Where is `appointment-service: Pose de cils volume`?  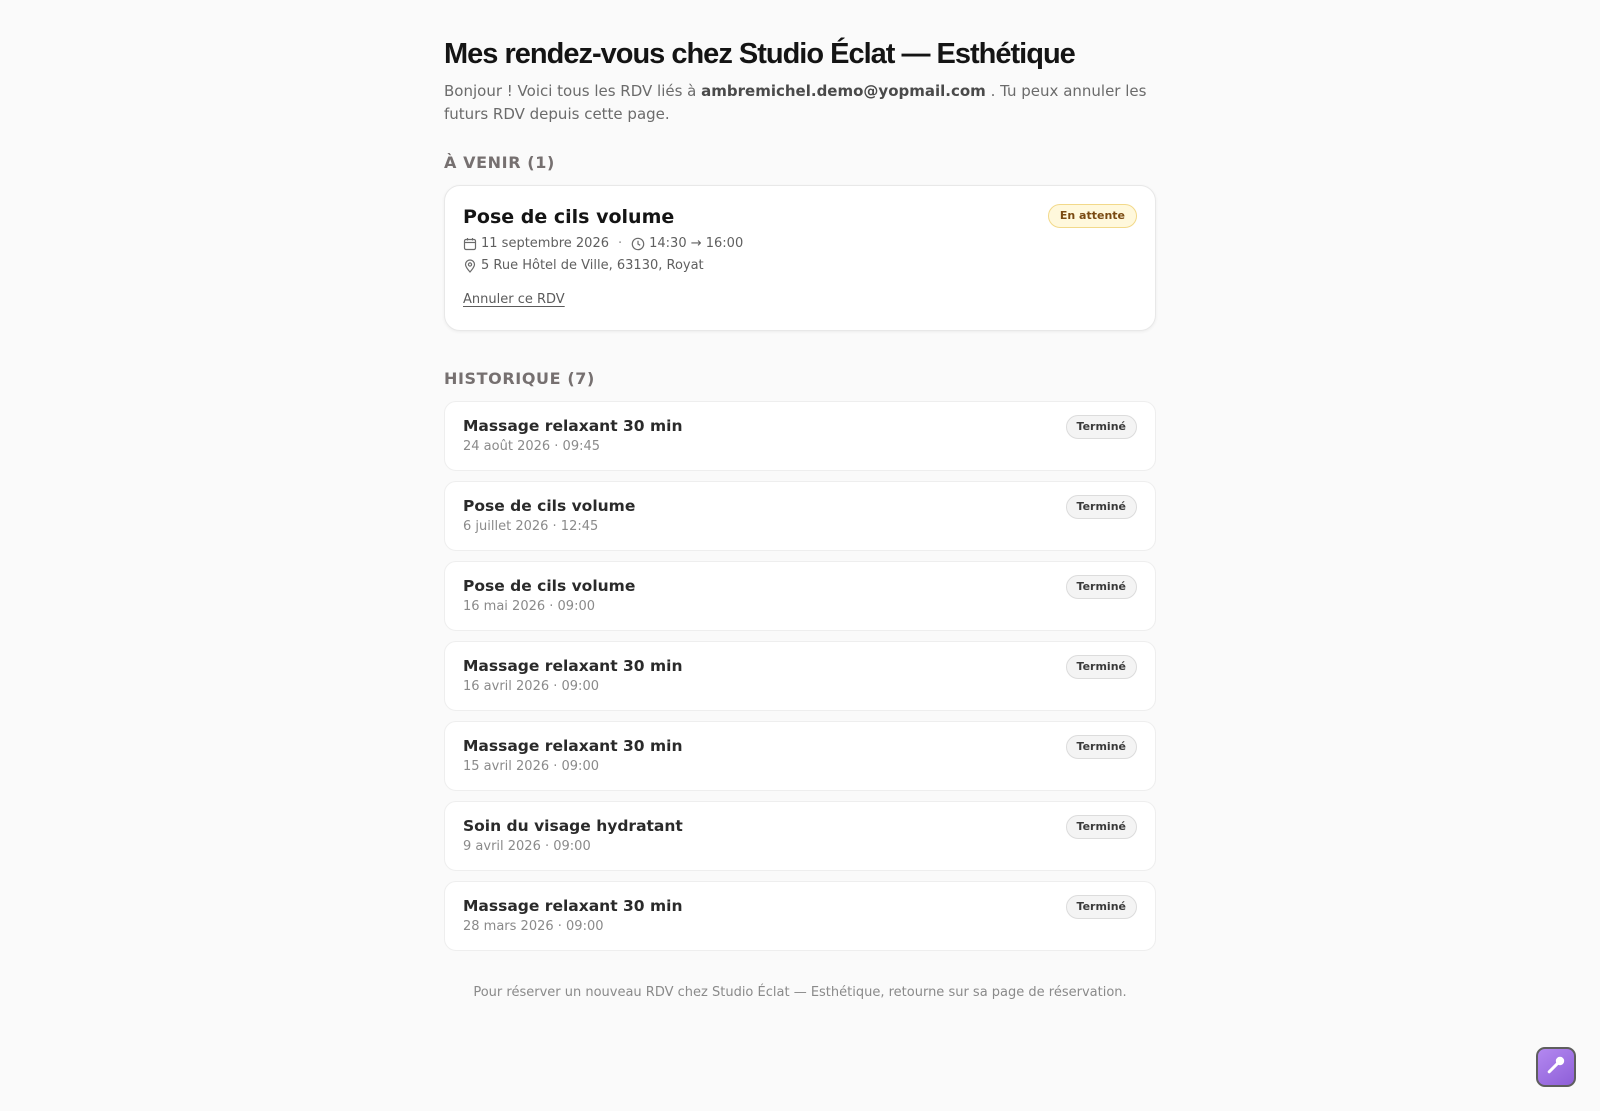 appointment-service: Pose de cils volume is located at coordinates (569, 217).